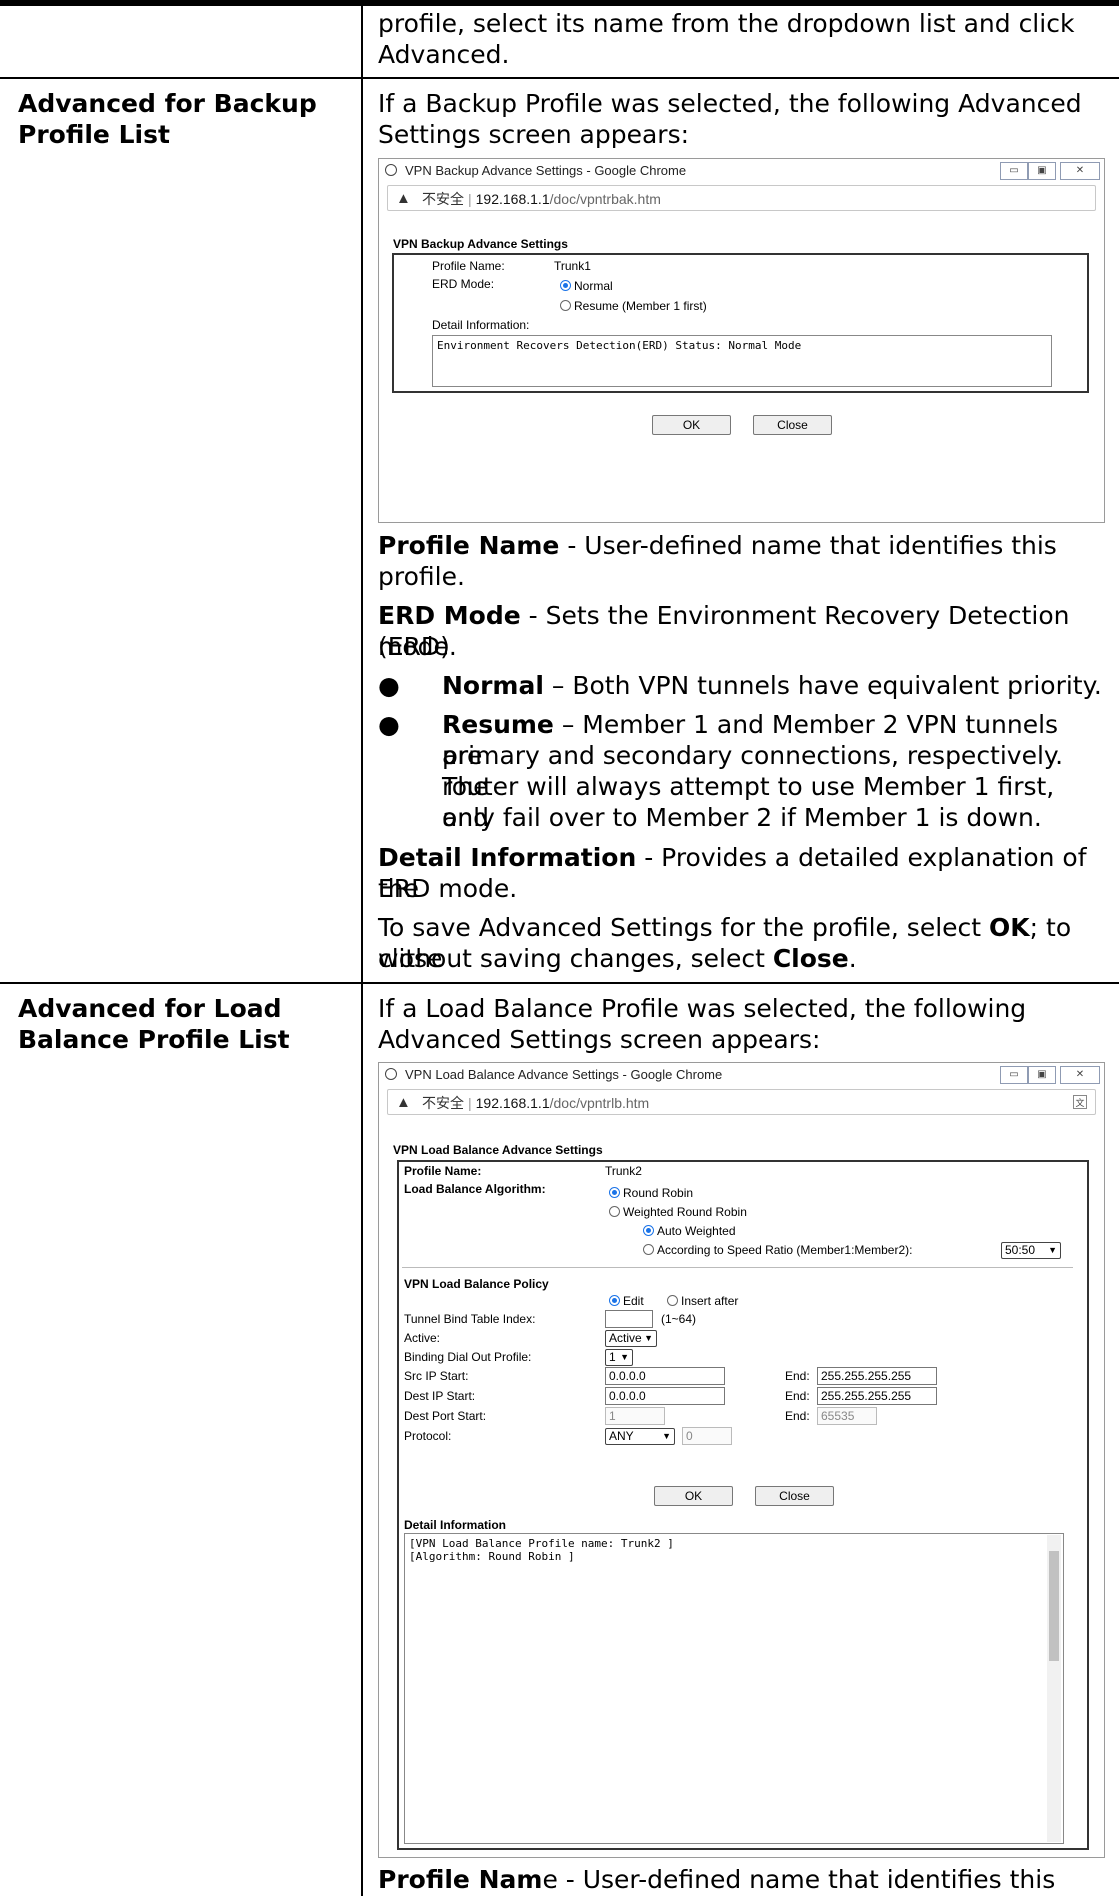 The height and width of the screenshot is (1896, 1119). Describe the element at coordinates (665, 1396) in the screenshot. I see `dest-ip-input: 0.0.0.0` at that location.